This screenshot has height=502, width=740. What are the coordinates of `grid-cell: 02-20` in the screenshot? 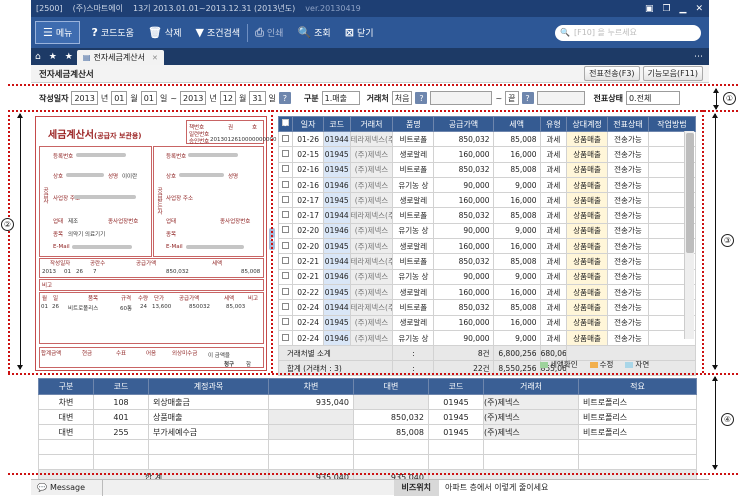 It's located at (308, 231).